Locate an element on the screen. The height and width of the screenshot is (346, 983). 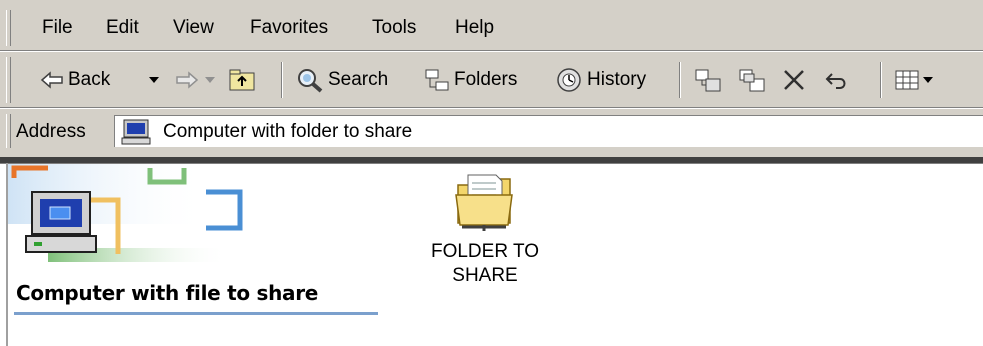
folders-button: Folders is located at coordinates (470, 80).